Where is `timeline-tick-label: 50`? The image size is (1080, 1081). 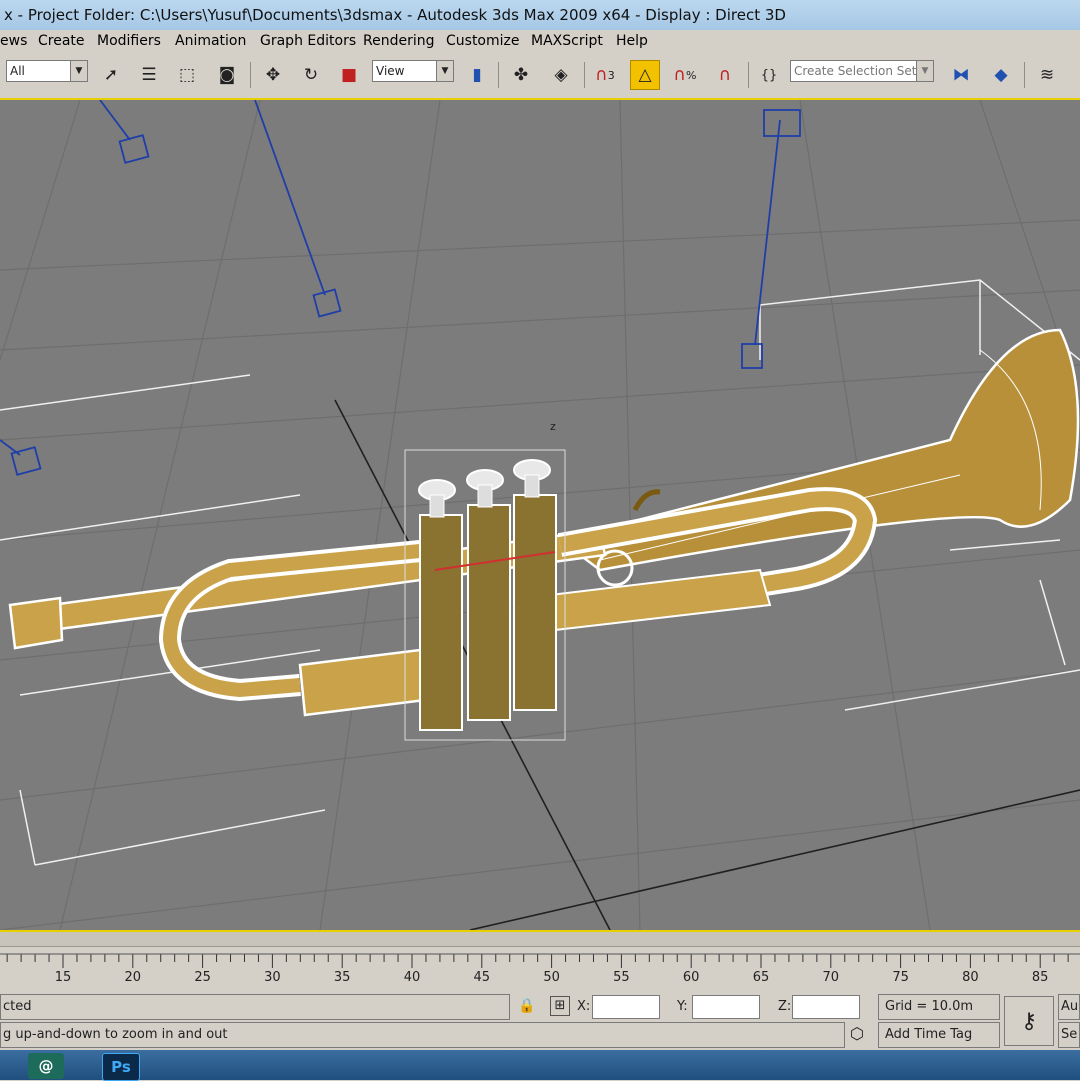
timeline-tick-label: 50 is located at coordinates (551, 977).